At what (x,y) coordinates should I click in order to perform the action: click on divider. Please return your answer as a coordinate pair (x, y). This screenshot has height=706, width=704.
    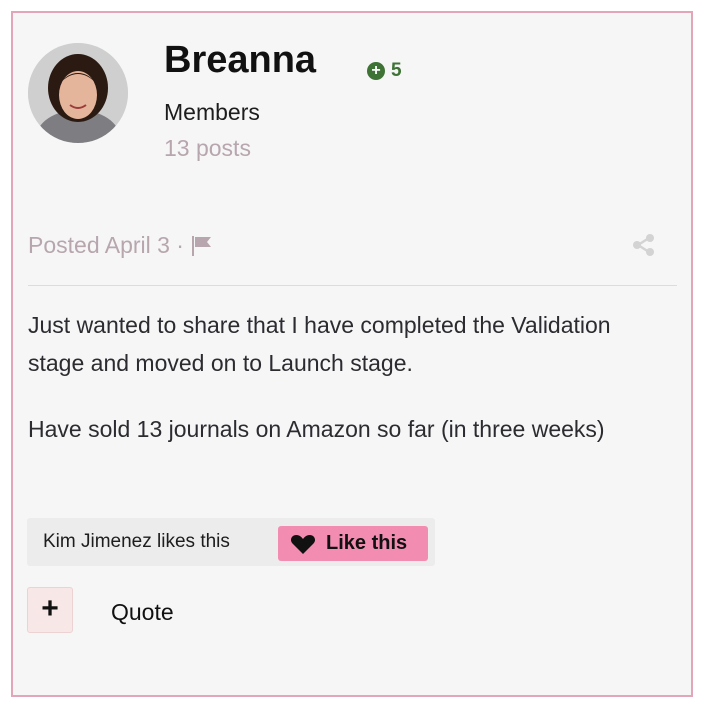
    Looking at the image, I should click on (352, 285).